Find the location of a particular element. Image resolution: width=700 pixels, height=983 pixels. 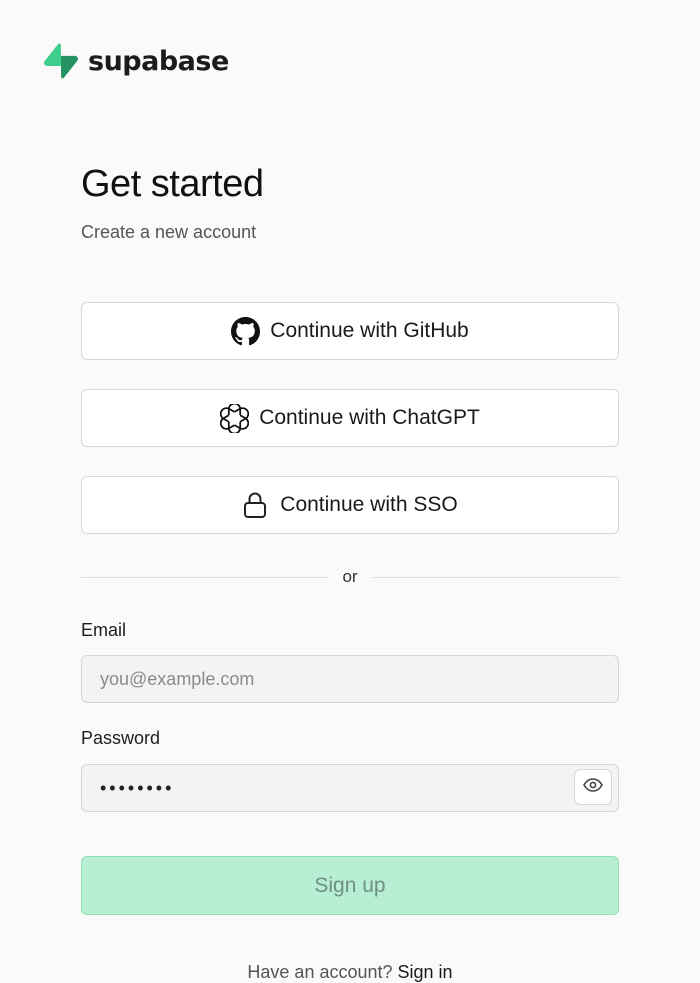

sign-up-button-label: Sign up is located at coordinates (350, 885).